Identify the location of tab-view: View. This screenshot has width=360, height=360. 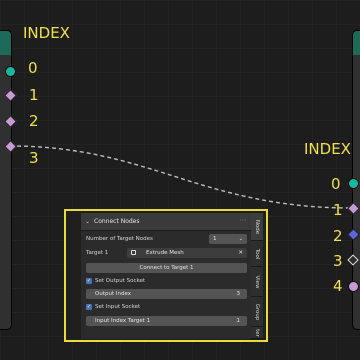
(257, 282).